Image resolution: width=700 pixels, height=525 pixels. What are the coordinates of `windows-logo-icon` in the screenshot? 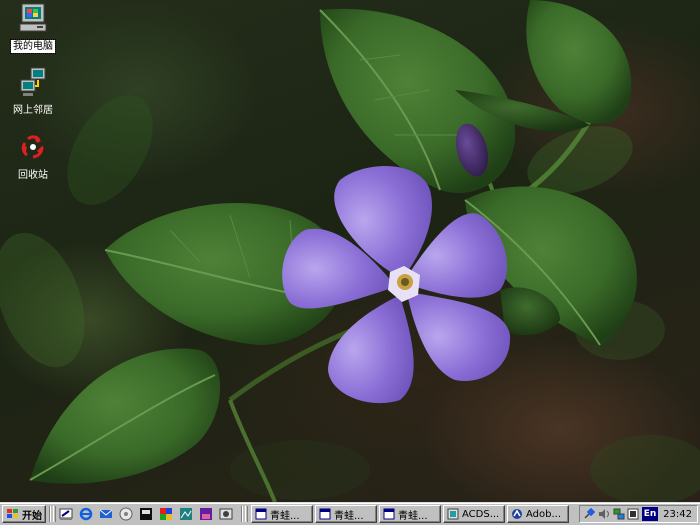 It's located at (12, 513).